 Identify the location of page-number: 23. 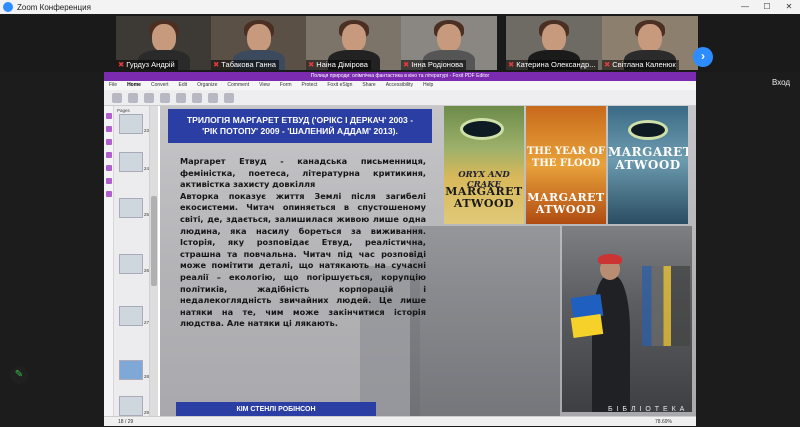
(147, 130).